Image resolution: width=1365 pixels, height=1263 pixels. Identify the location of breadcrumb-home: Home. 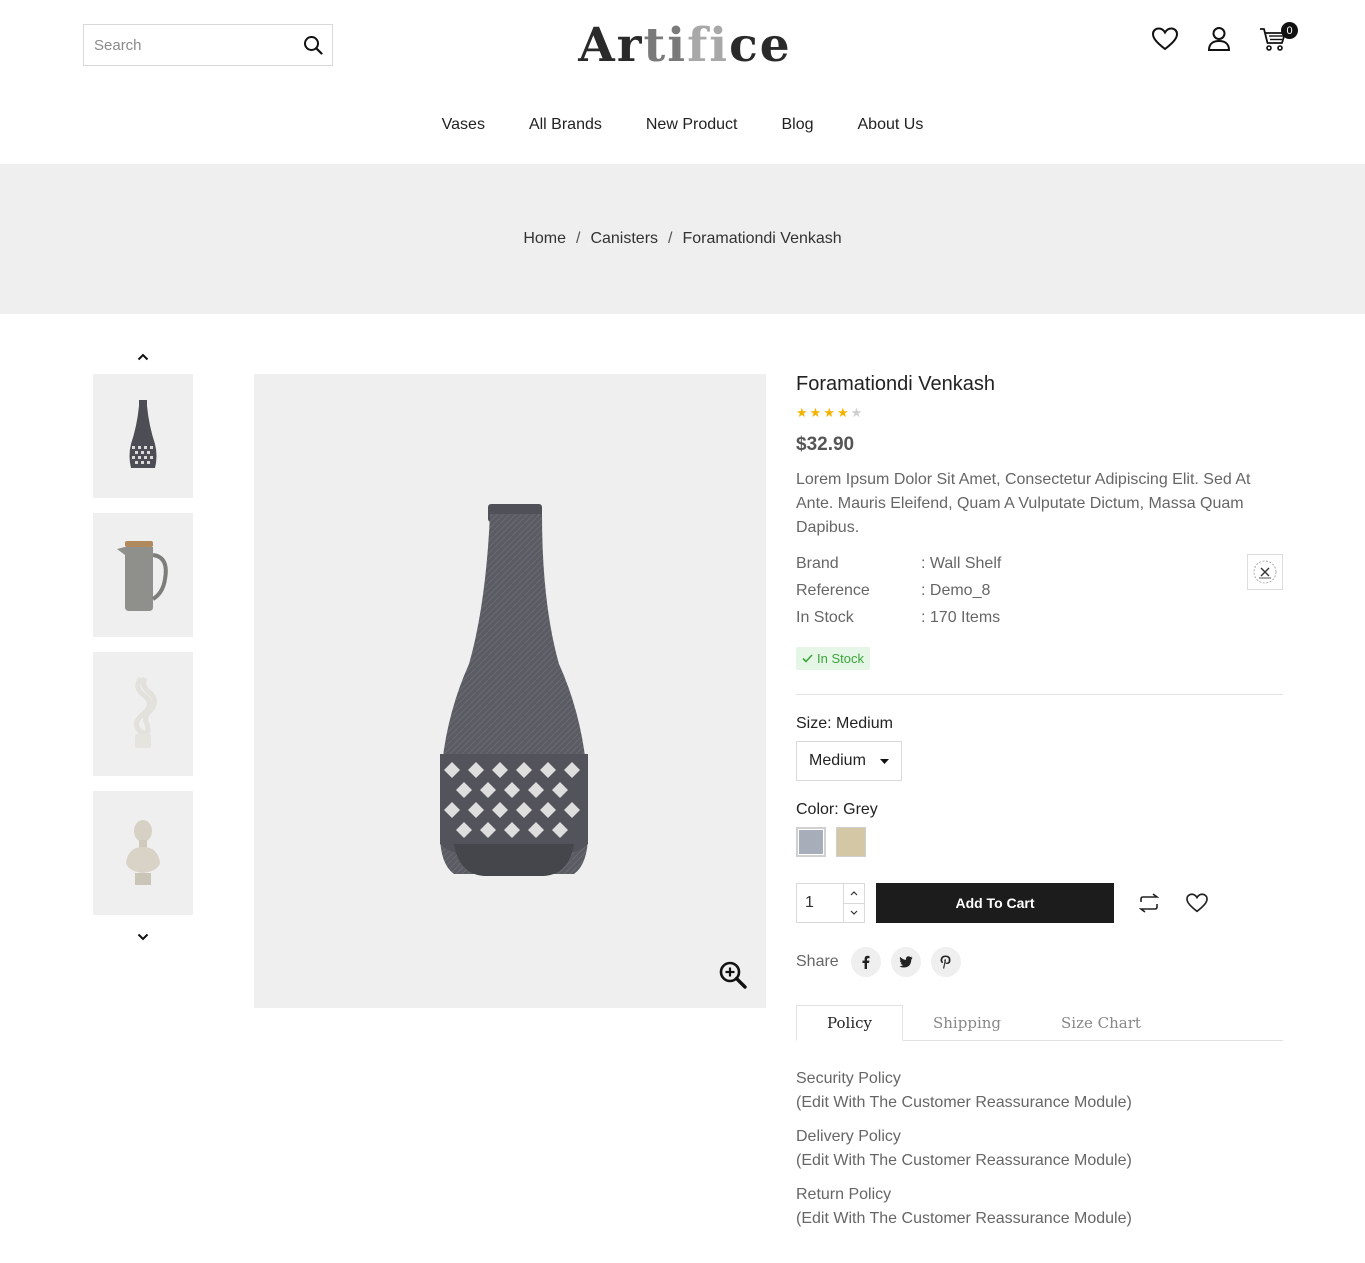
(544, 239).